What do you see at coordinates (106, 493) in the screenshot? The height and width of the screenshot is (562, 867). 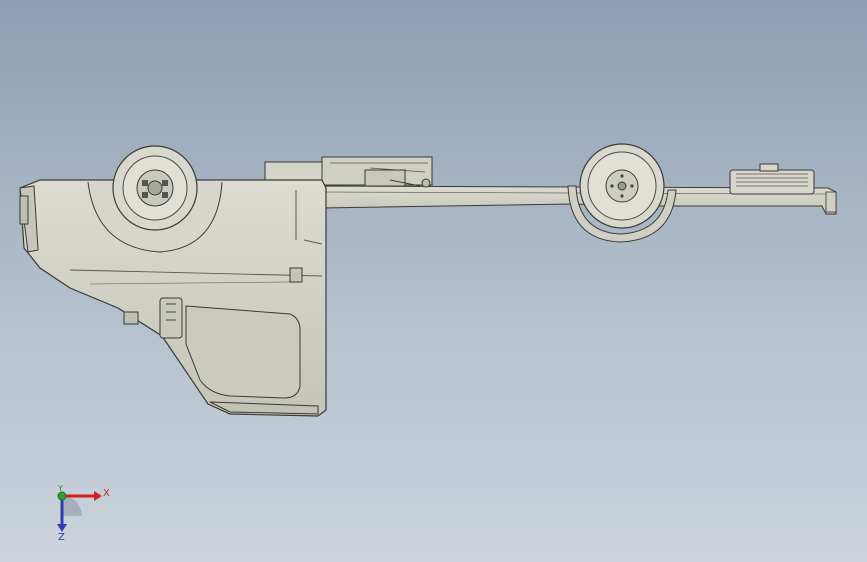 I see `x-axis-label: X` at bounding box center [106, 493].